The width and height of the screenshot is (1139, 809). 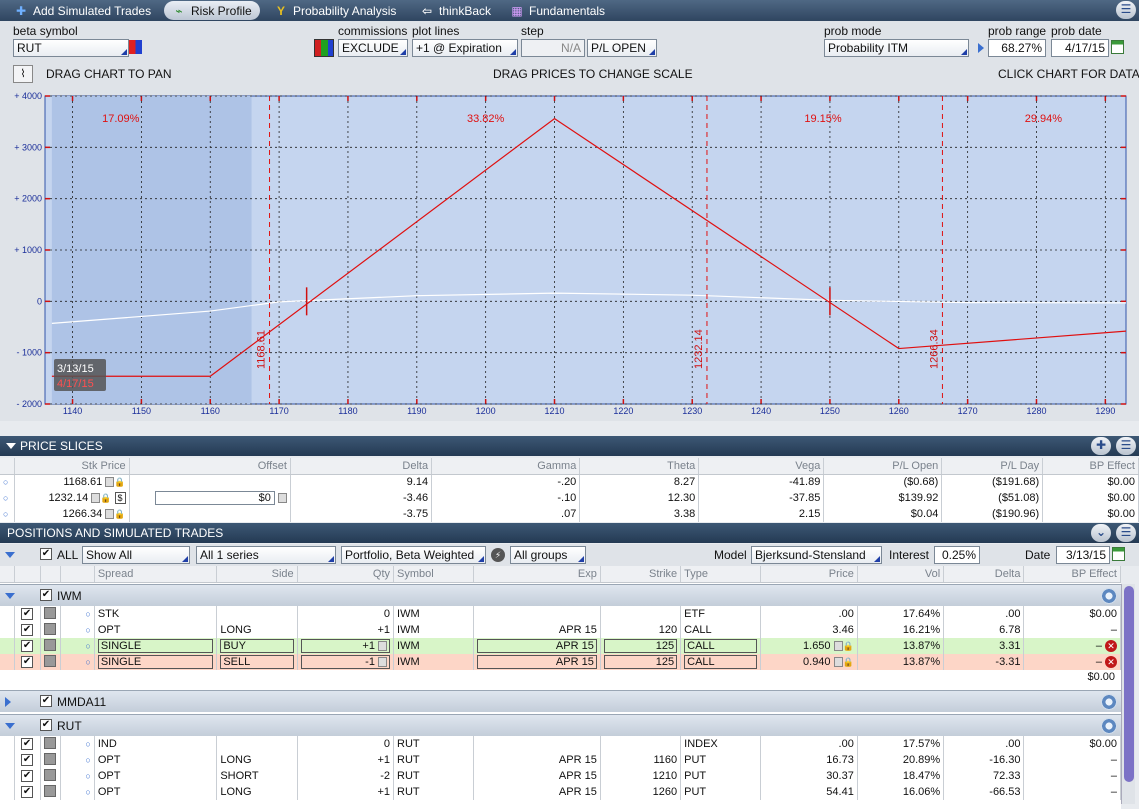 What do you see at coordinates (71, 48) in the screenshot?
I see `beta-symbol-input: RUT` at bounding box center [71, 48].